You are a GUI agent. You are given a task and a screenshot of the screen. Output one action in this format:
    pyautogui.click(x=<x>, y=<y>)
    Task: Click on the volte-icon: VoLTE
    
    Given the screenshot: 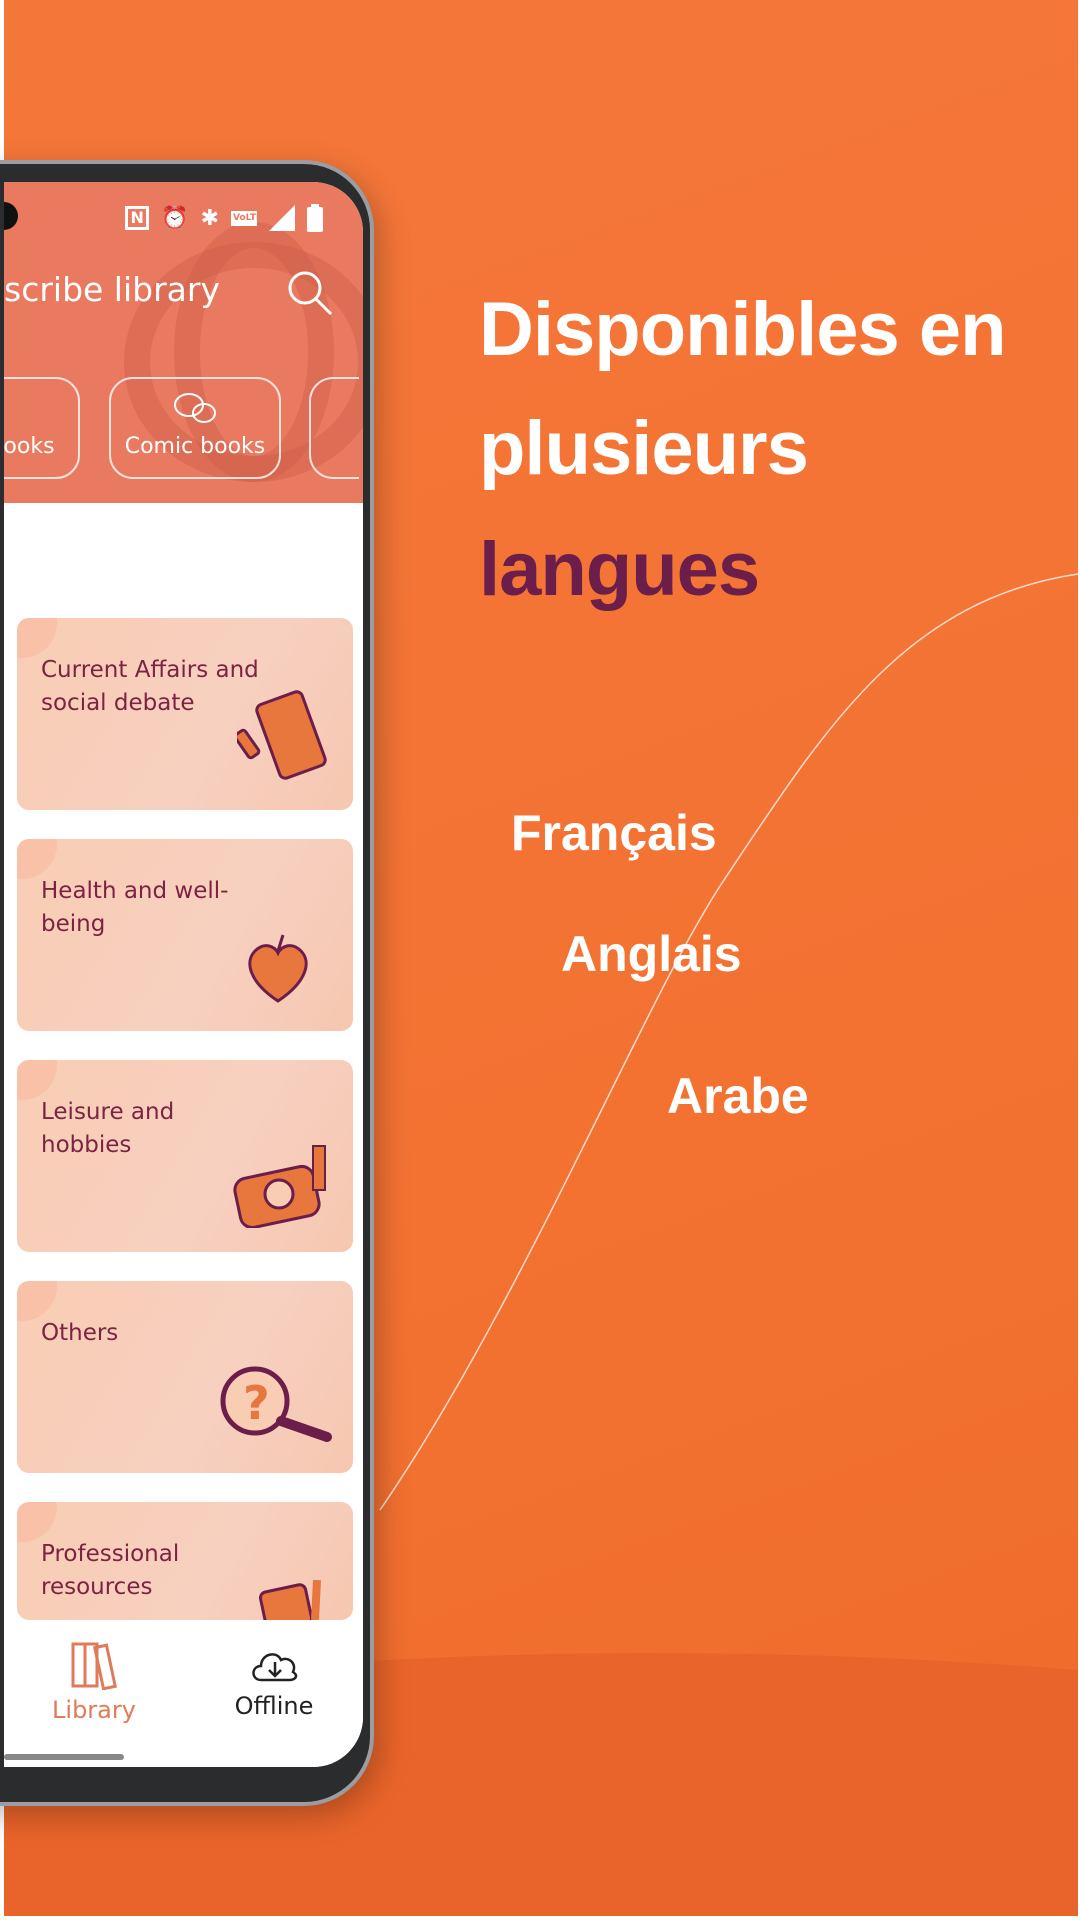 What is the action you would take?
    pyautogui.click(x=246, y=218)
    